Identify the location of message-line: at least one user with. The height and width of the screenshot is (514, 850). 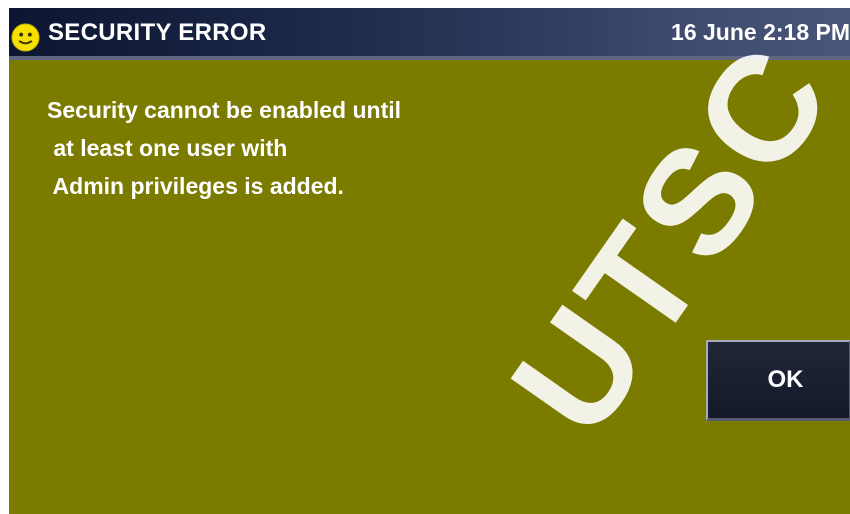
(167, 148).